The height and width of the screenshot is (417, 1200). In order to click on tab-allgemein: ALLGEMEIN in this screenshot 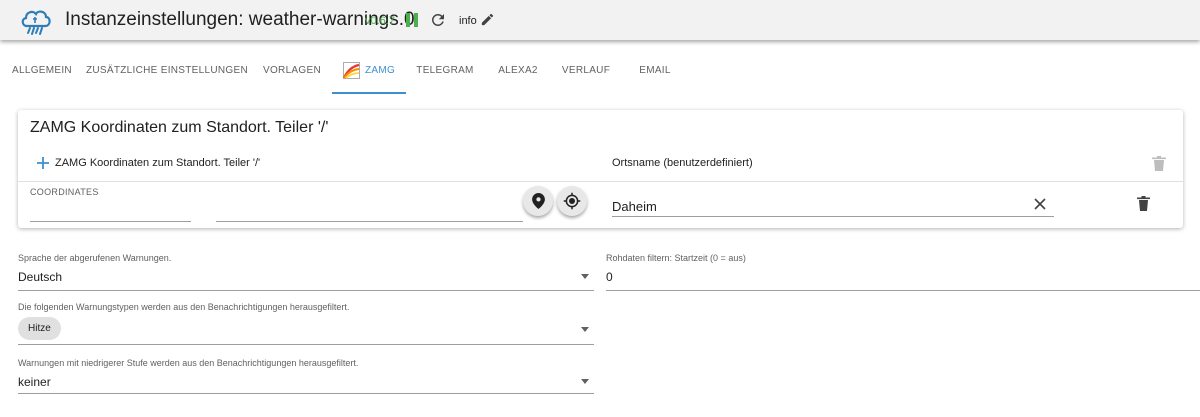, I will do `click(42, 70)`.